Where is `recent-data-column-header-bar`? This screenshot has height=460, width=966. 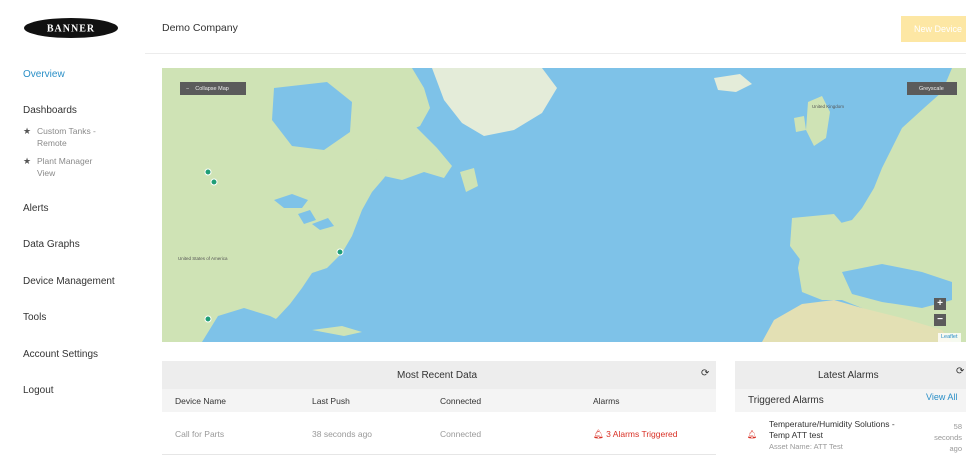 recent-data-column-header-bar is located at coordinates (439, 400).